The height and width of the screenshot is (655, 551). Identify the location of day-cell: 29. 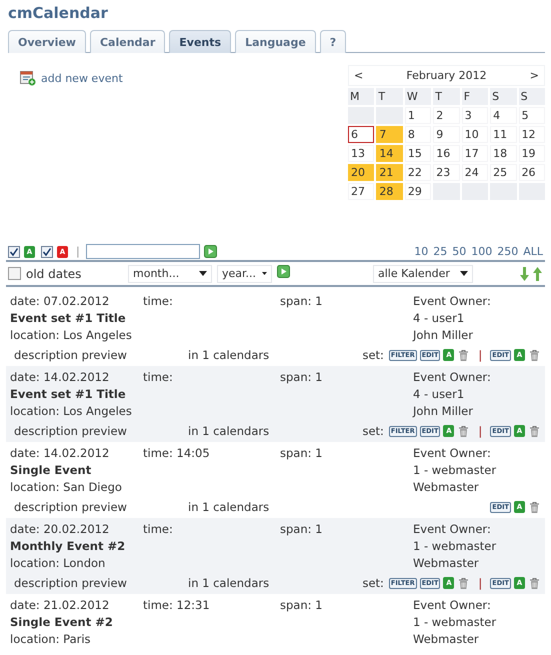
(418, 191).